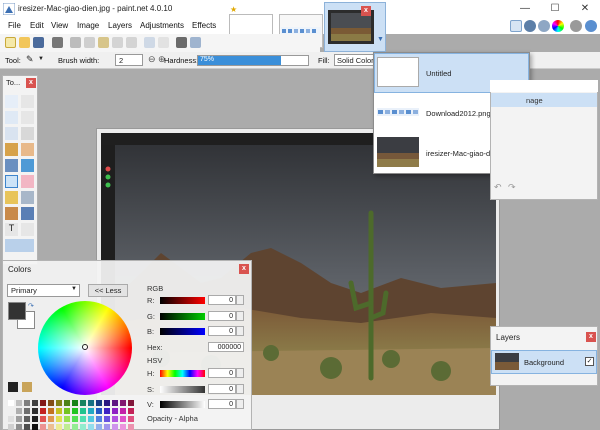 The image size is (600, 430). Describe the element at coordinates (31, 306) in the screenshot. I see `swap-colors-icon: ↷` at that location.